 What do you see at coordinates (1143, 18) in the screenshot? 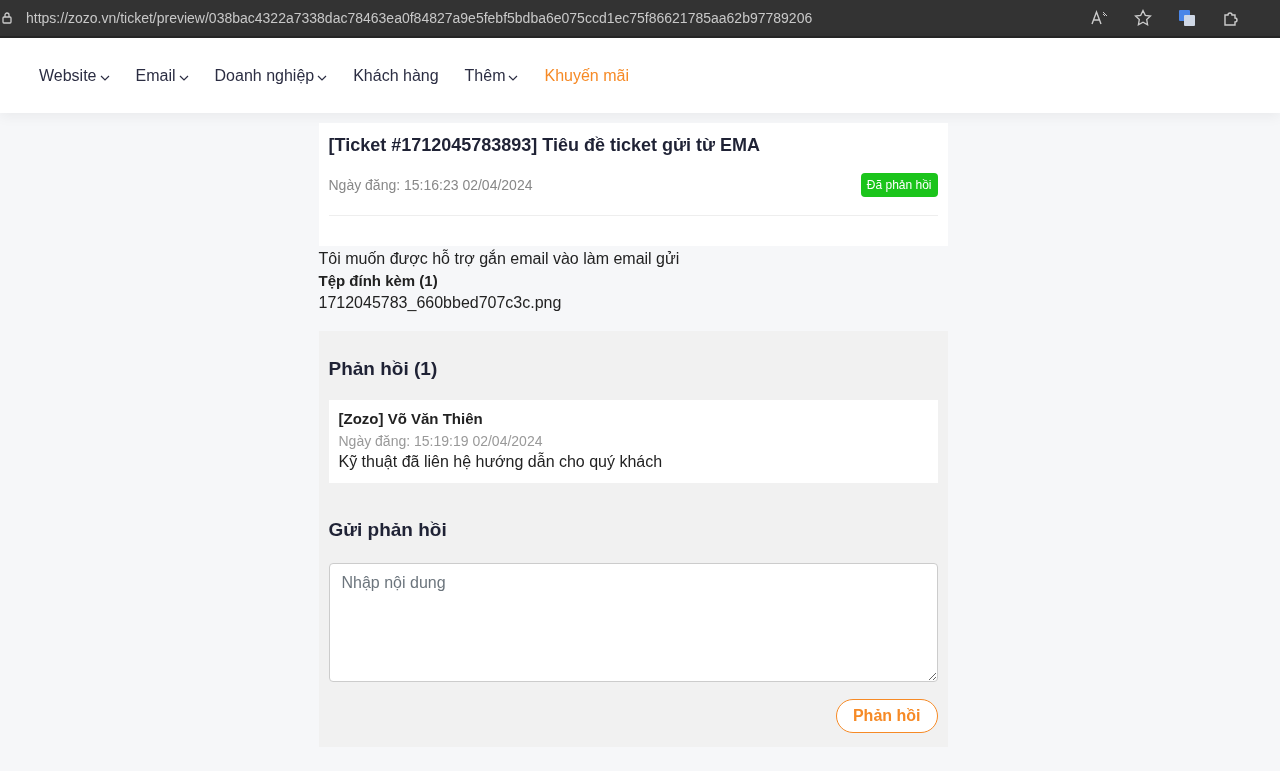
I see `star-icon` at bounding box center [1143, 18].